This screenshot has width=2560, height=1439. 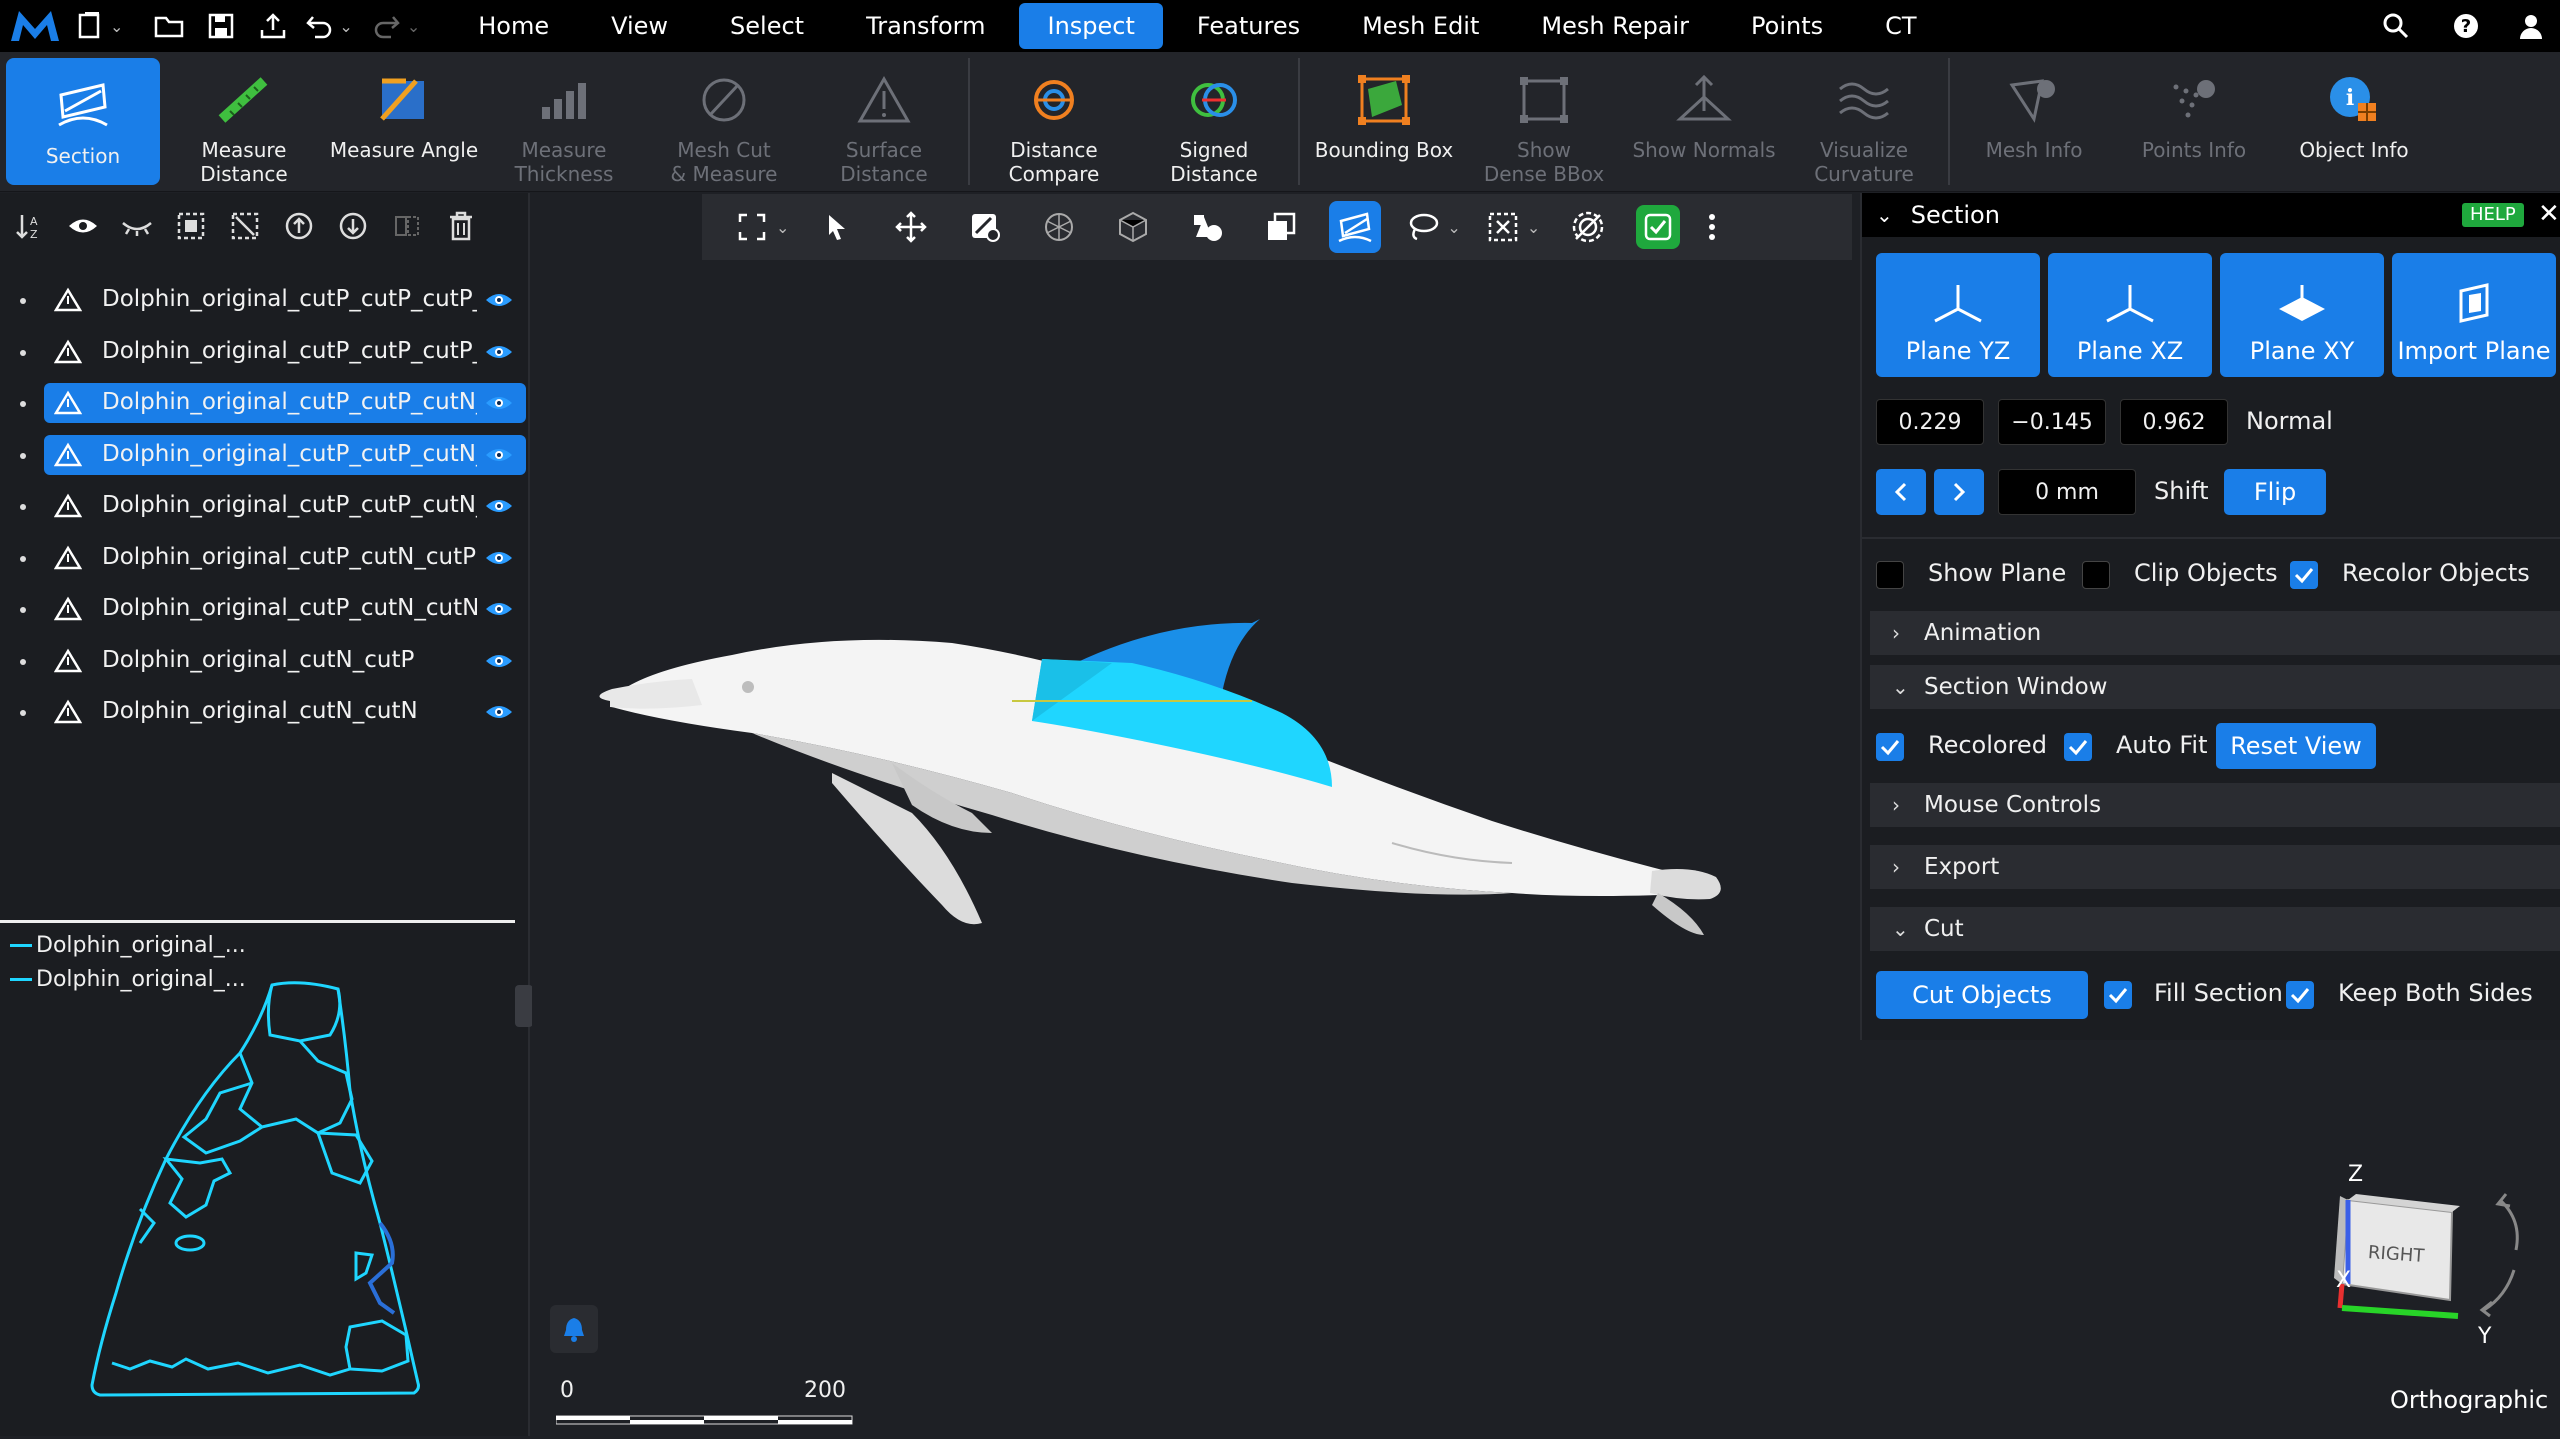 I want to click on object-list-item: Dolphin_original_cutN_cutP, so click(x=265, y=662).